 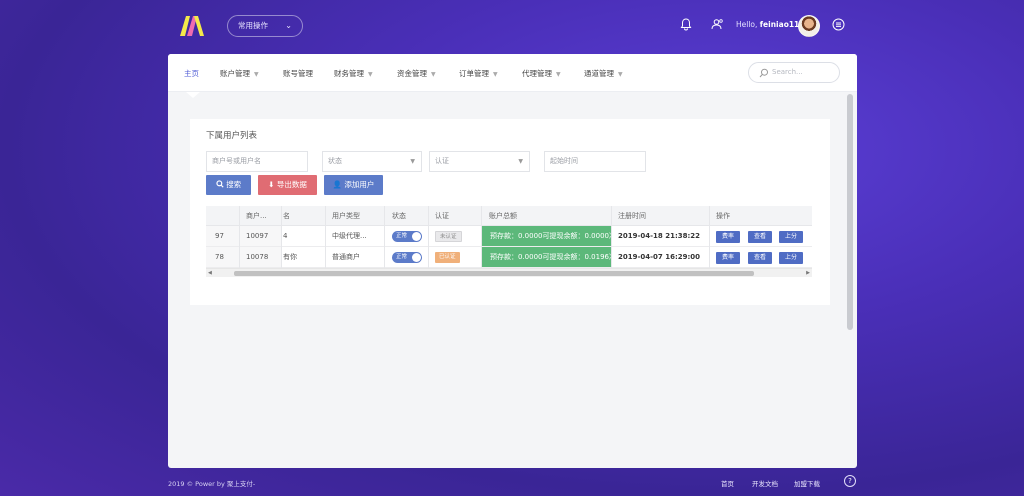 What do you see at coordinates (353, 73) in the screenshot?
I see `nav-item-finance: 财务管理 ▼` at bounding box center [353, 73].